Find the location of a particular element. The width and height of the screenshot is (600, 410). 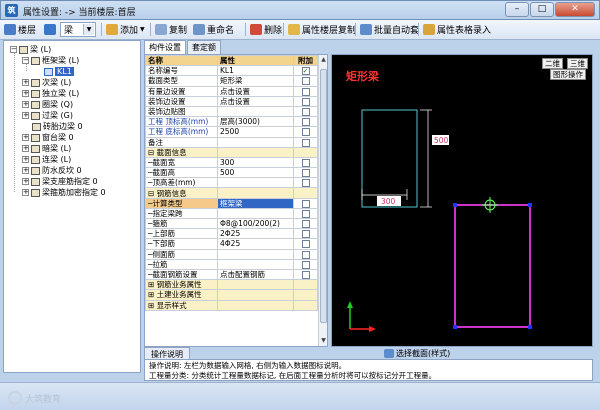

property-value: KL1 is located at coordinates (255, 71).